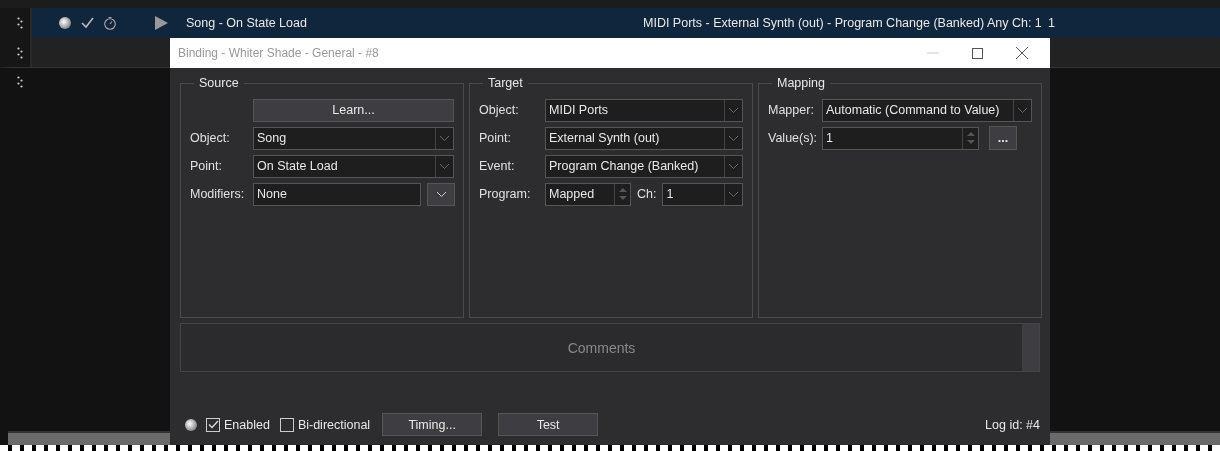 The height and width of the screenshot is (451, 1220). Describe the element at coordinates (1051, 23) in the screenshot. I see `binding-count: 1` at that location.